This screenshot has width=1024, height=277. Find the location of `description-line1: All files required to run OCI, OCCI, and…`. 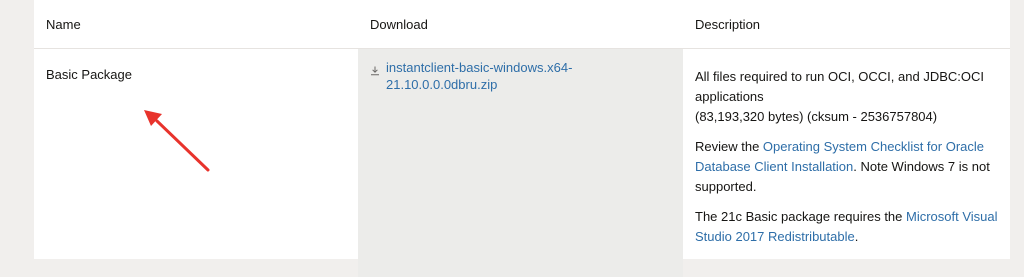

description-line1: All files required to run OCI, OCCI, and… is located at coordinates (839, 86).